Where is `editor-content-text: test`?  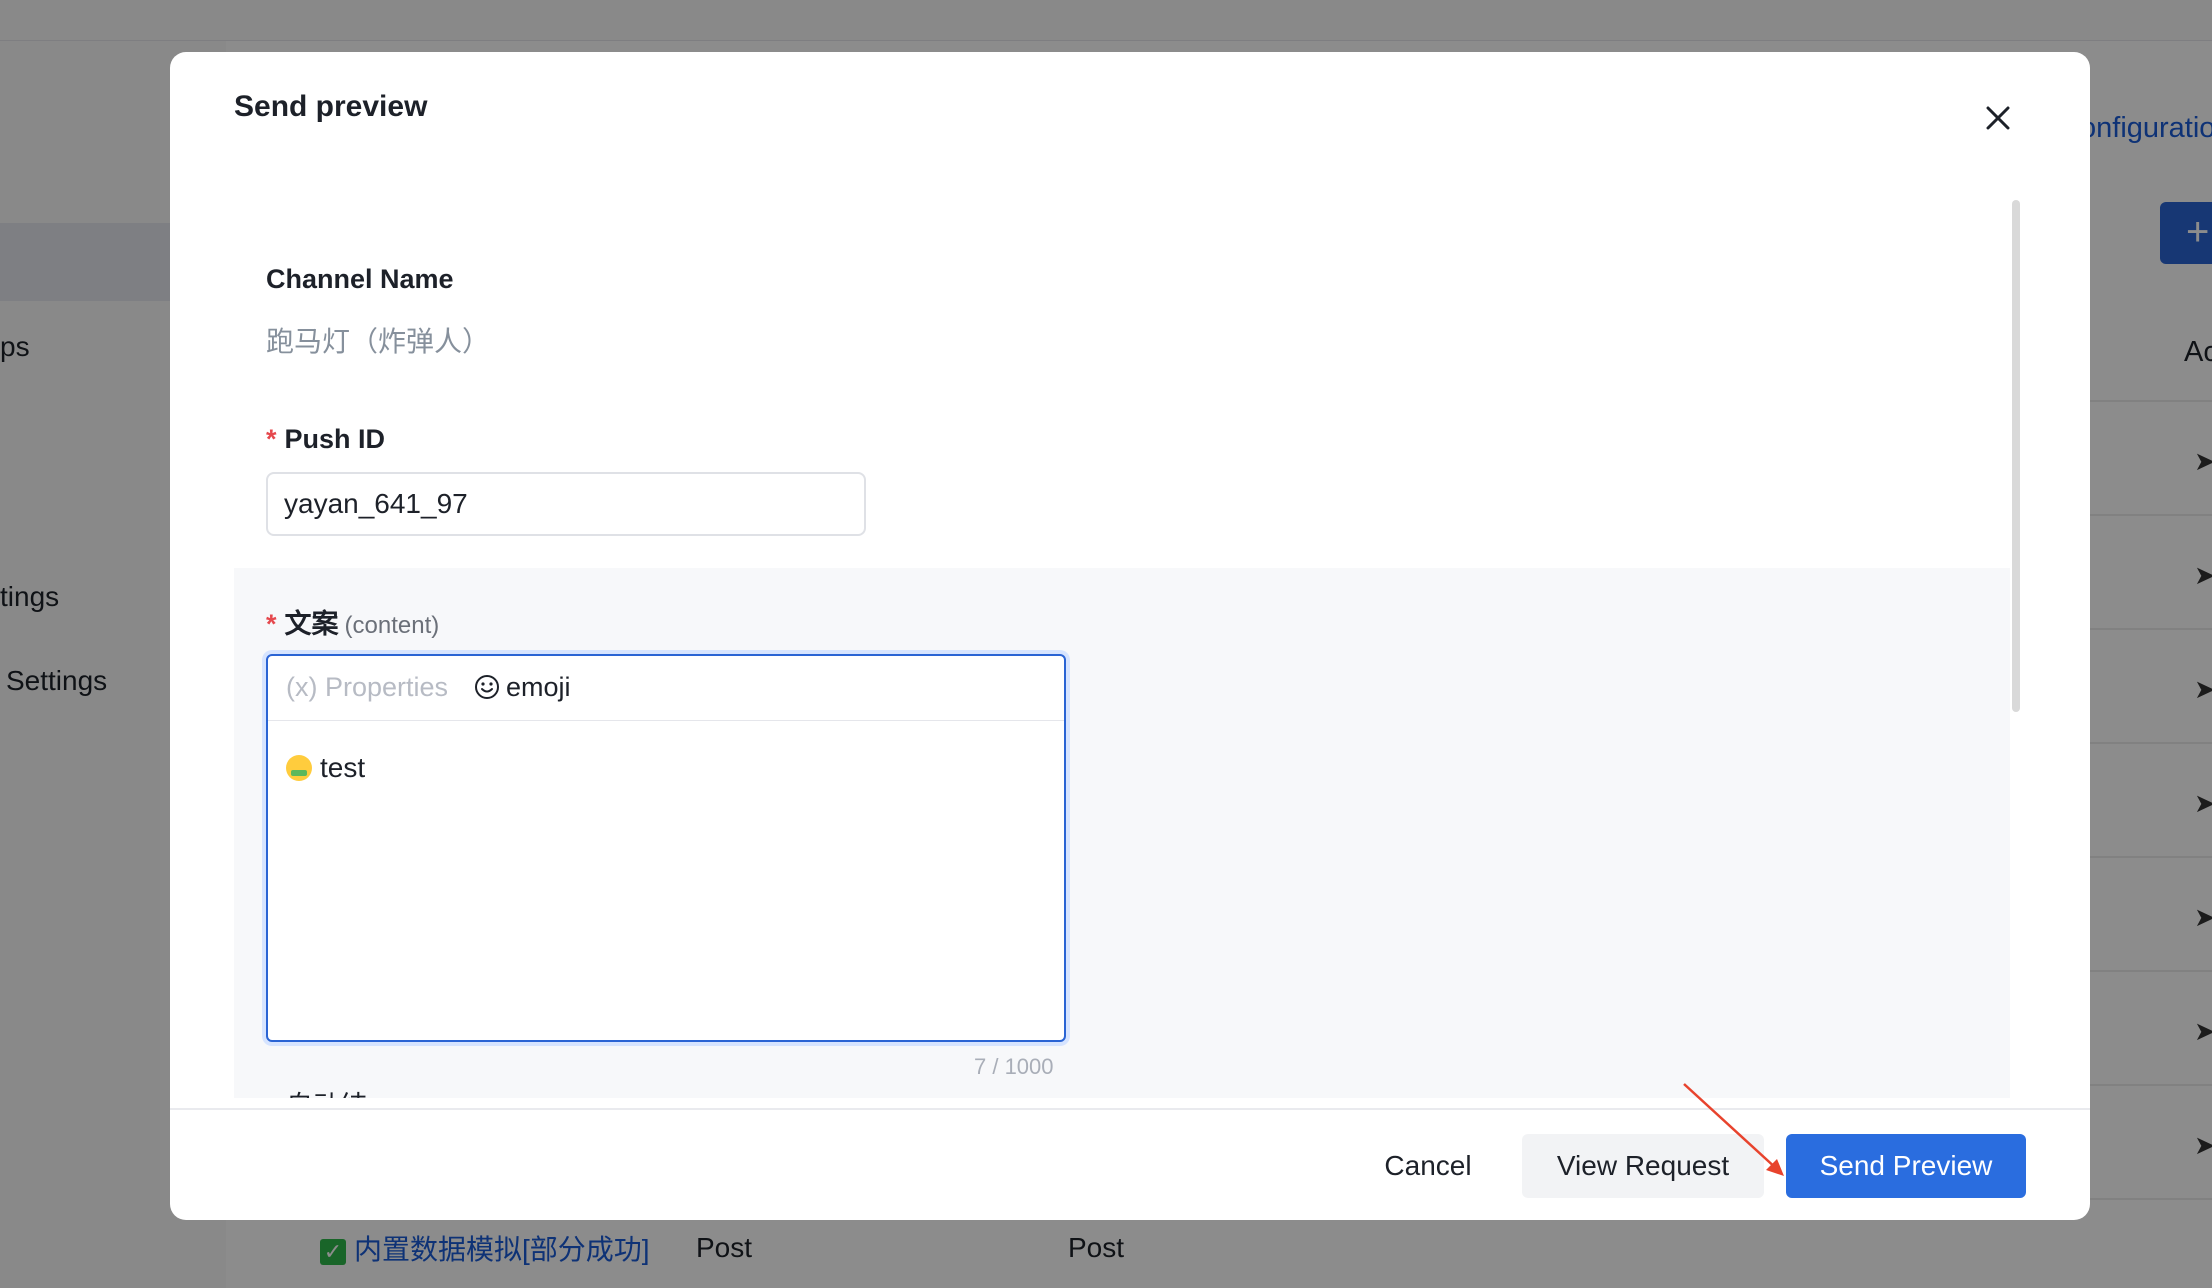
editor-content-text: test is located at coordinates (343, 767).